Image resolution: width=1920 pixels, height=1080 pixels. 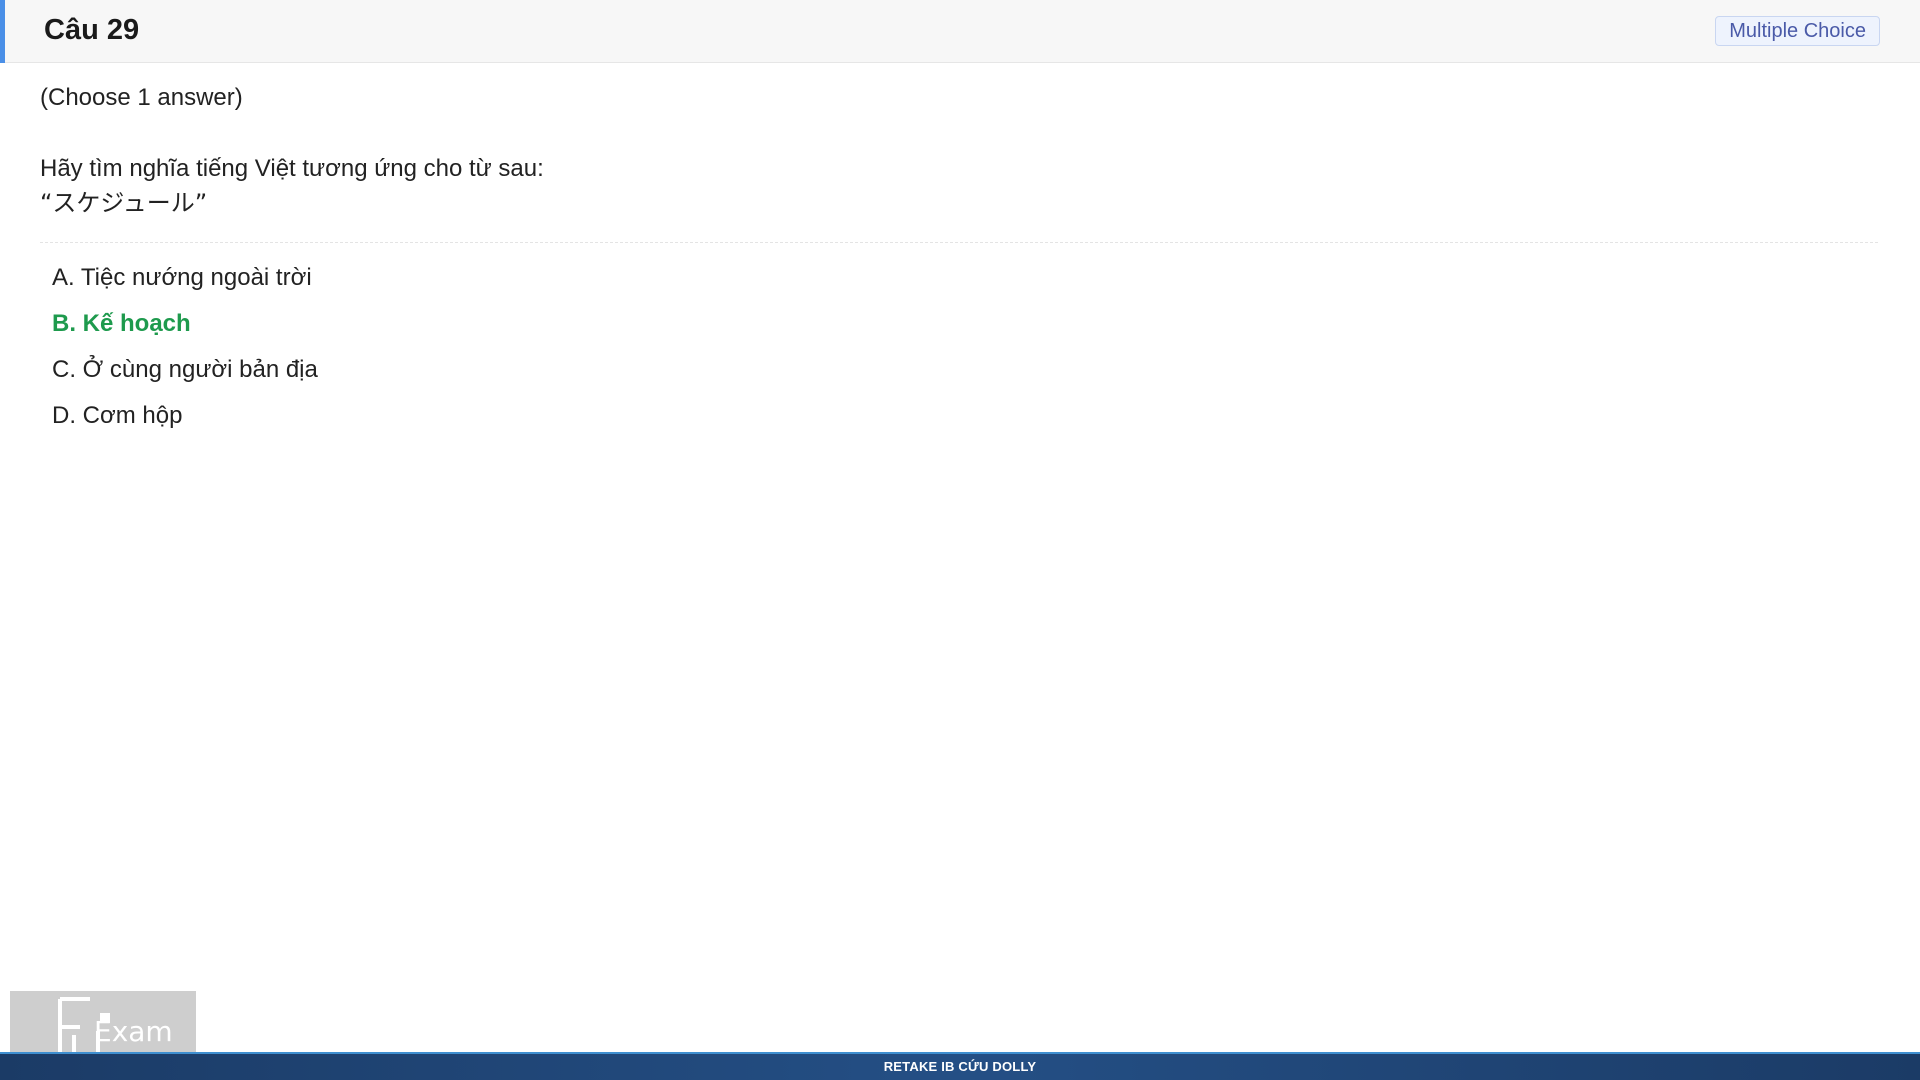 I want to click on question-title: Câu 29, so click(x=92, y=30).